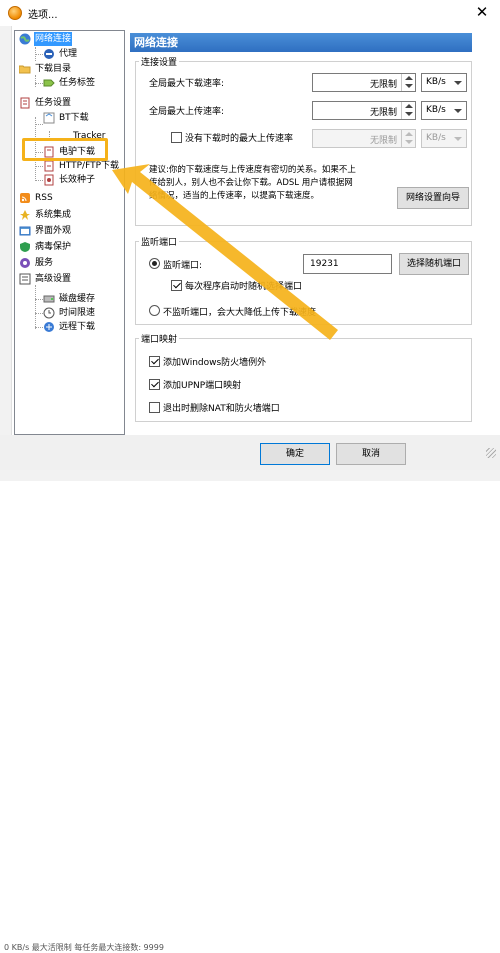  What do you see at coordinates (383, 141) in the screenshot?
I see `no-task-upload-value: 无限制` at bounding box center [383, 141].